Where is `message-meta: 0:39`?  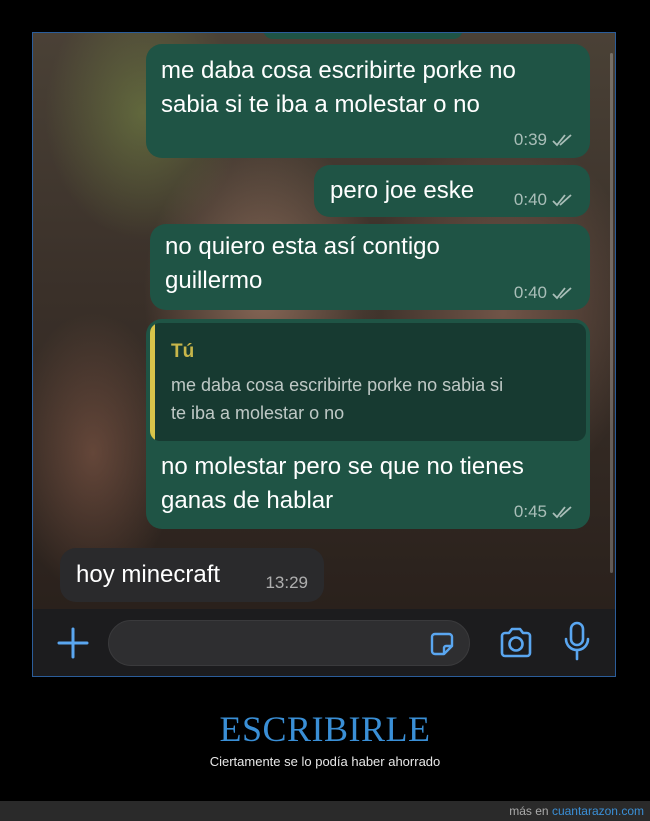
message-meta: 0:39 is located at coordinates (544, 140).